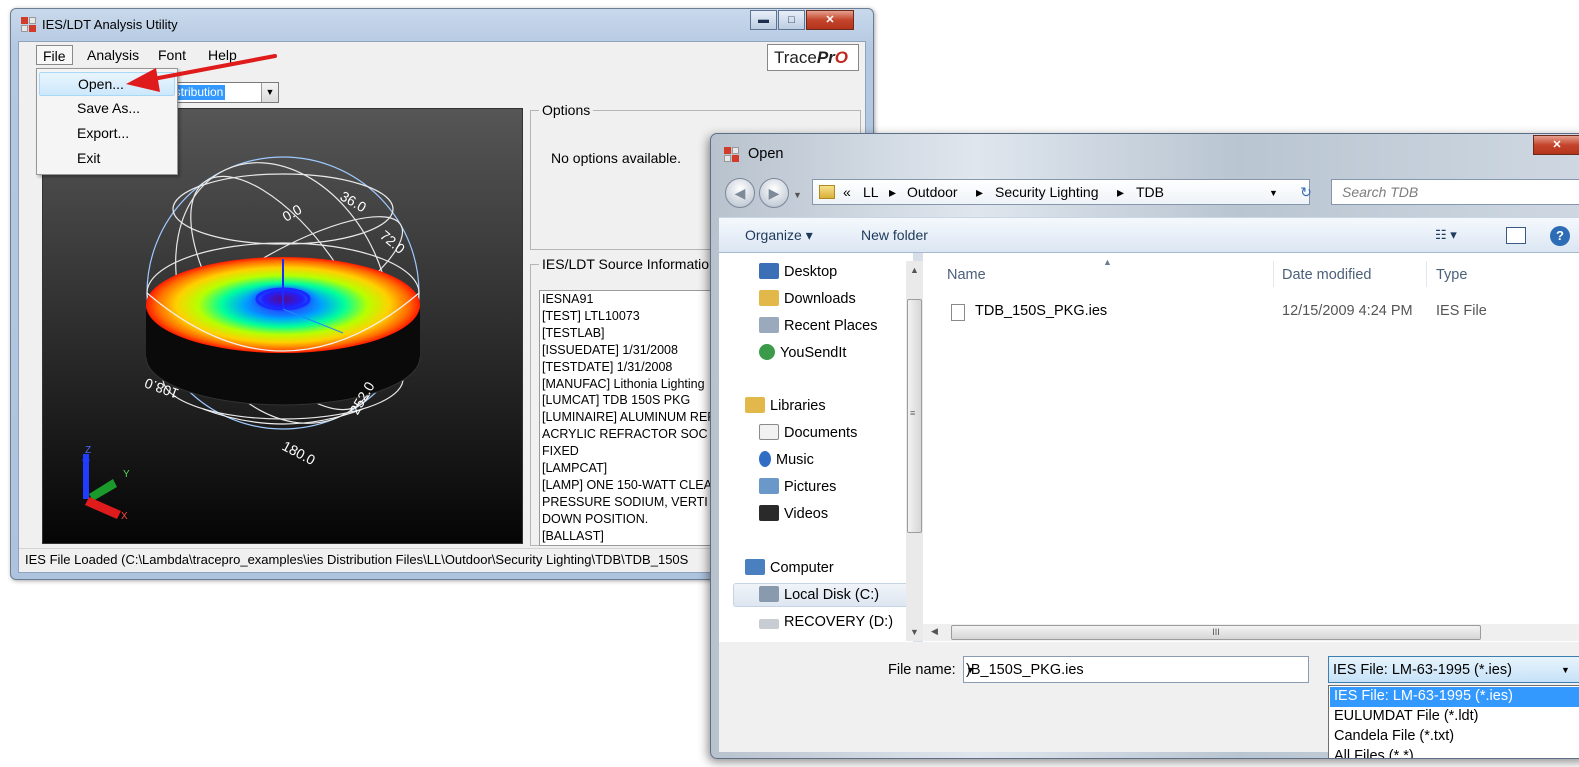  What do you see at coordinates (88, 450) in the screenshot?
I see `svg-text: Z` at bounding box center [88, 450].